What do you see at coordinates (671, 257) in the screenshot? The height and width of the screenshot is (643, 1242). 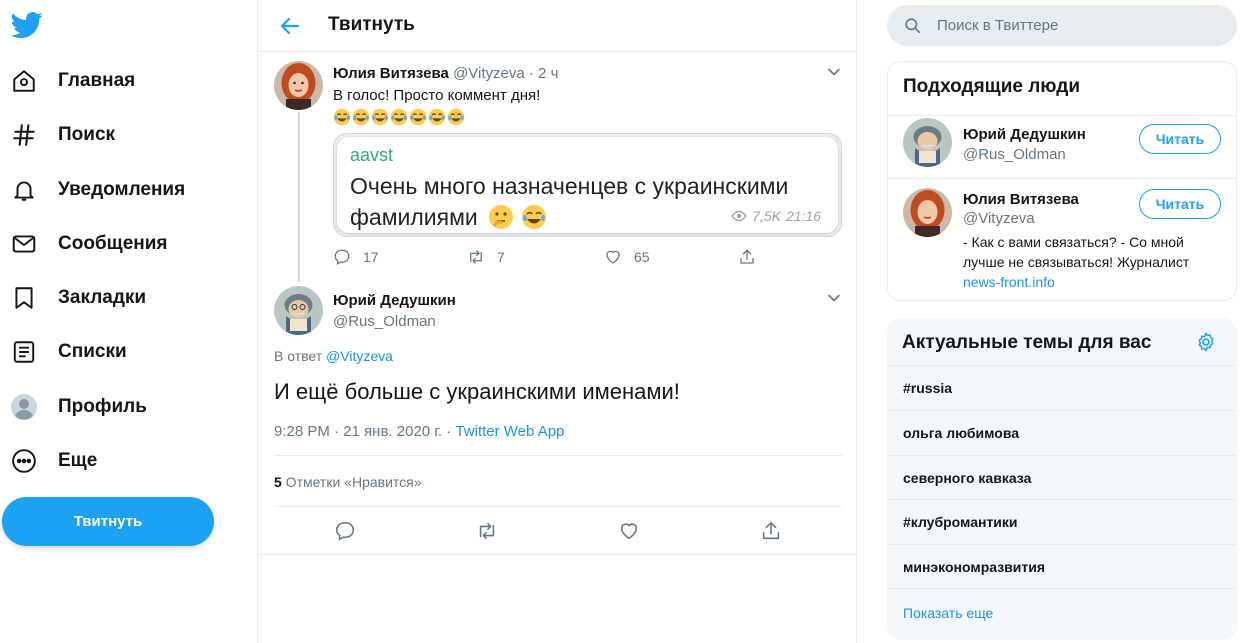 I see `tweet1-like-button: 65` at bounding box center [671, 257].